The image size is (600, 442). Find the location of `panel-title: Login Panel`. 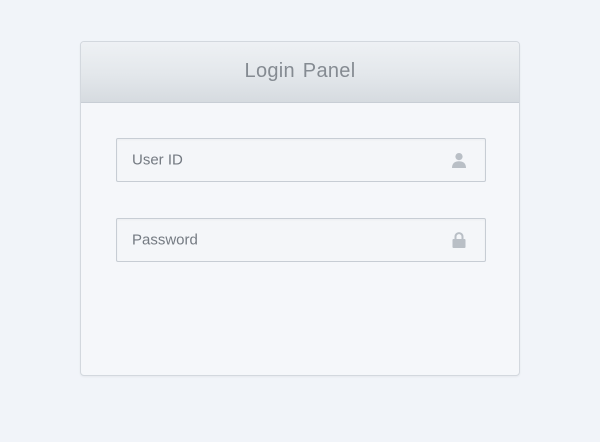

panel-title: Login Panel is located at coordinates (300, 70).